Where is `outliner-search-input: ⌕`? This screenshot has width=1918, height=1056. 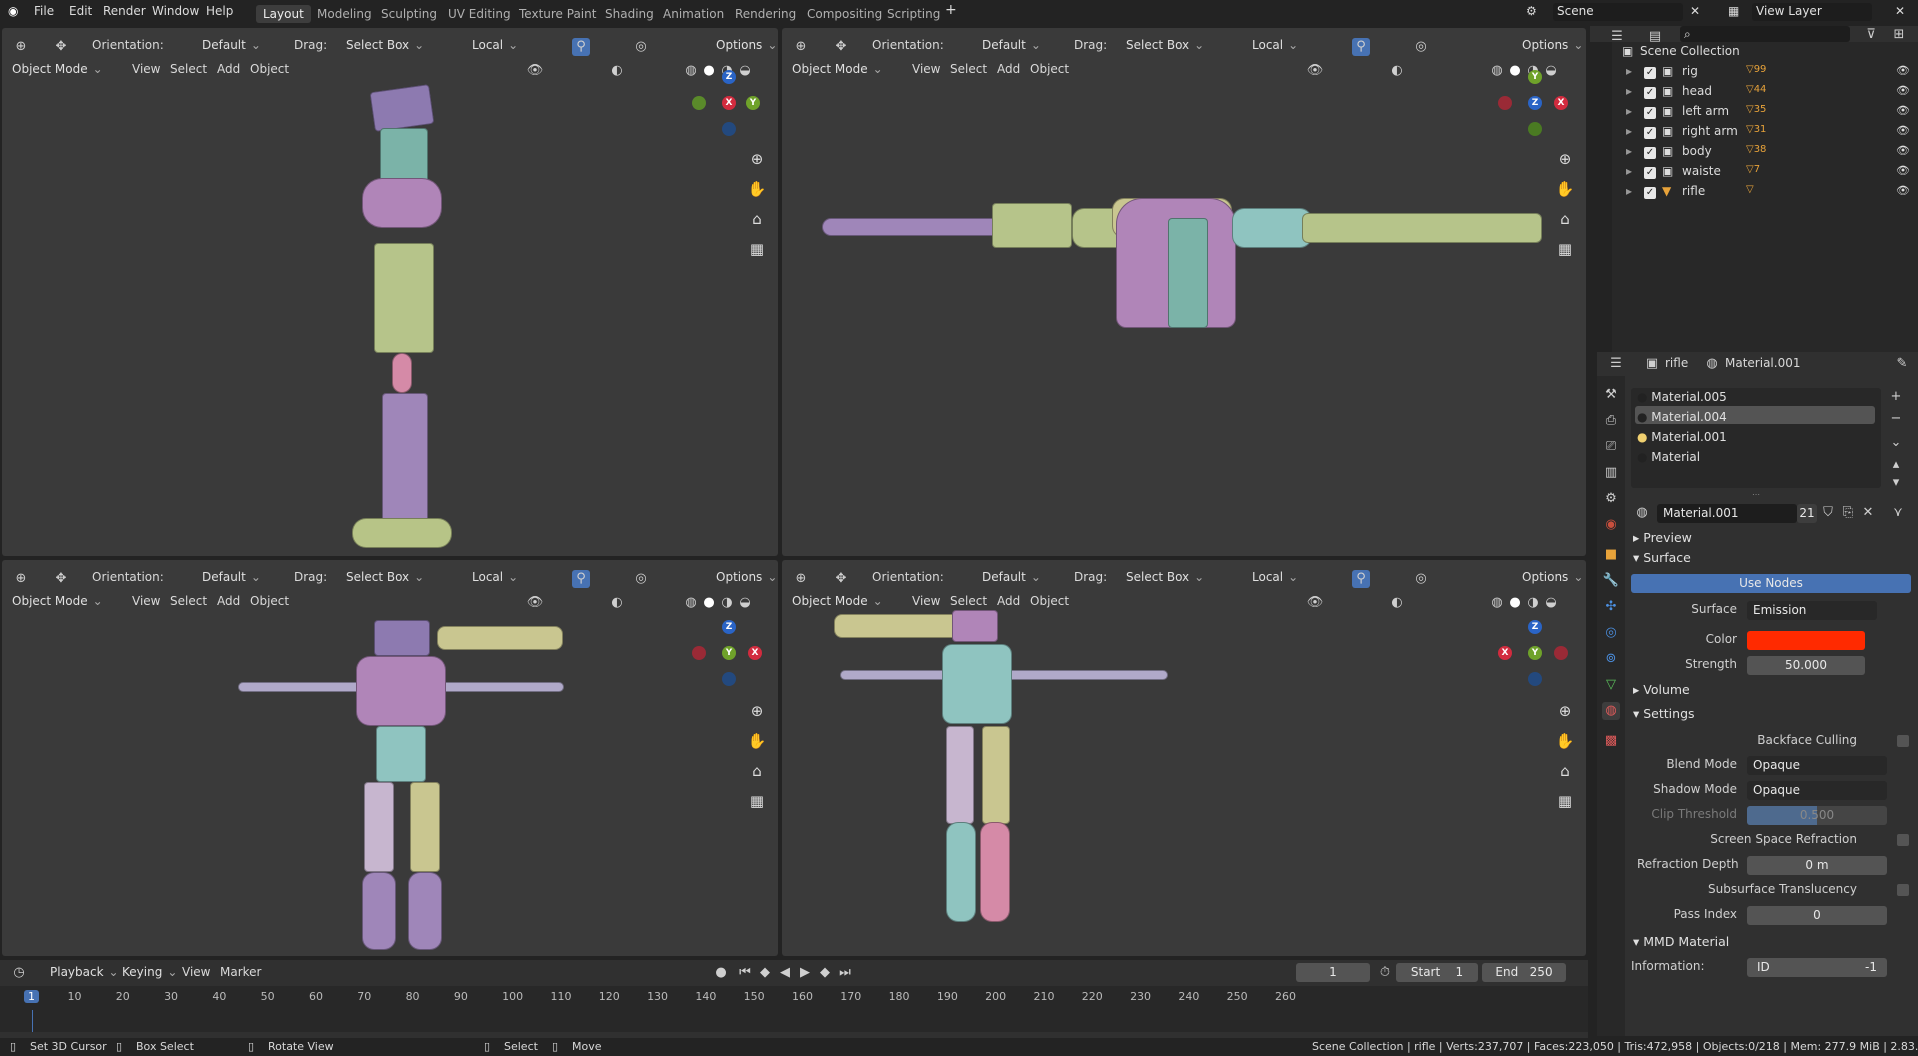
outliner-search-input: ⌕ is located at coordinates (1765, 34).